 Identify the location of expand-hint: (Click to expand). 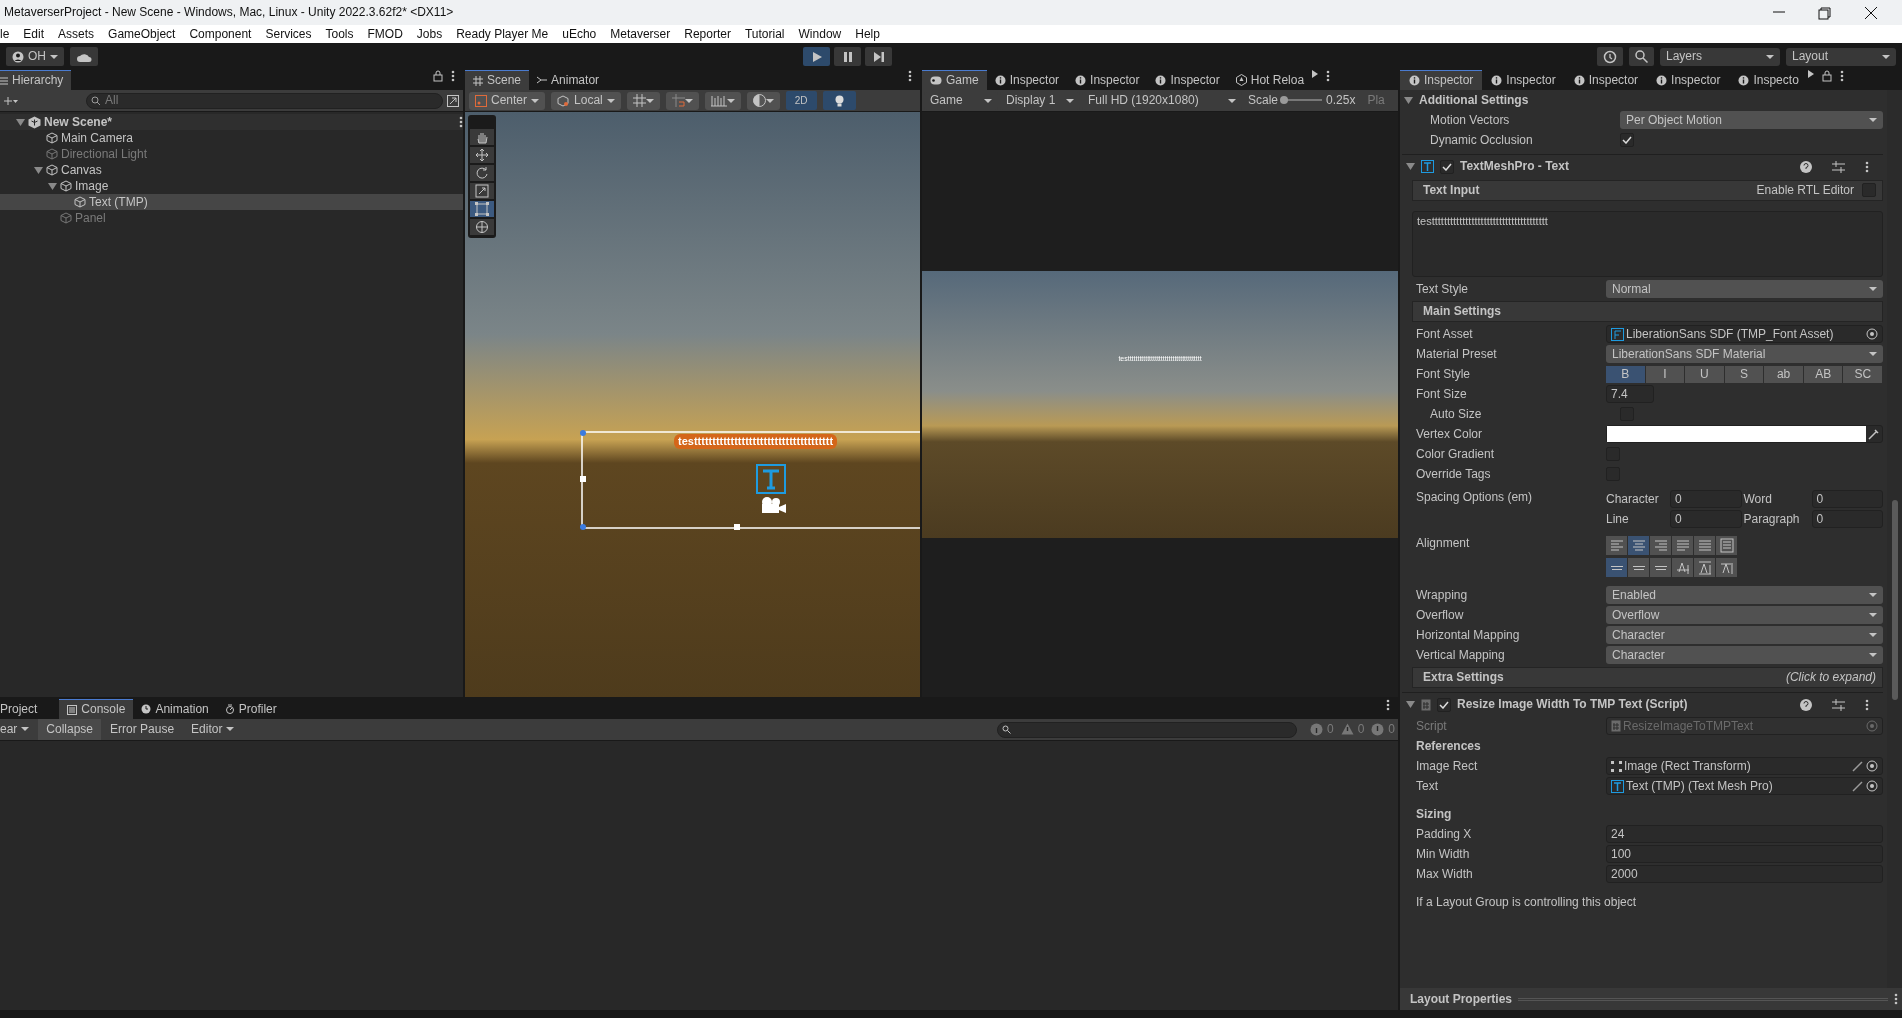
(1830, 677).